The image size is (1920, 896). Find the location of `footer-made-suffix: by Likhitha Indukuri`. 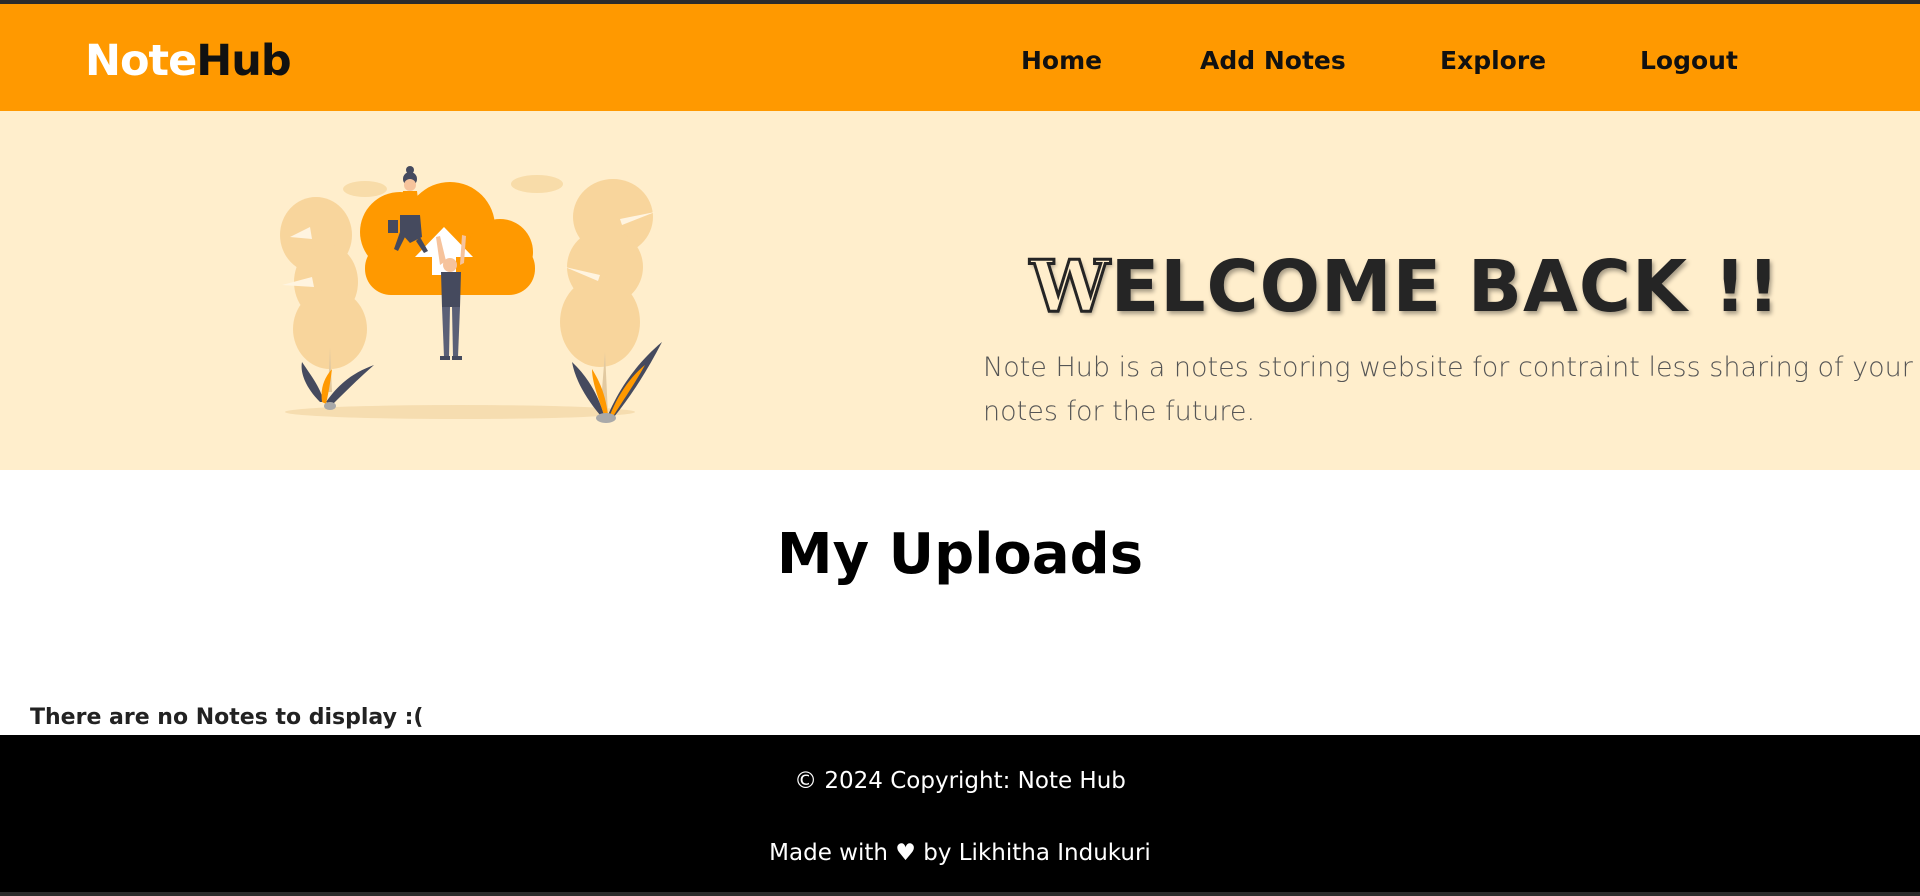

footer-made-suffix: by Likhitha Indukuri is located at coordinates (1037, 853).